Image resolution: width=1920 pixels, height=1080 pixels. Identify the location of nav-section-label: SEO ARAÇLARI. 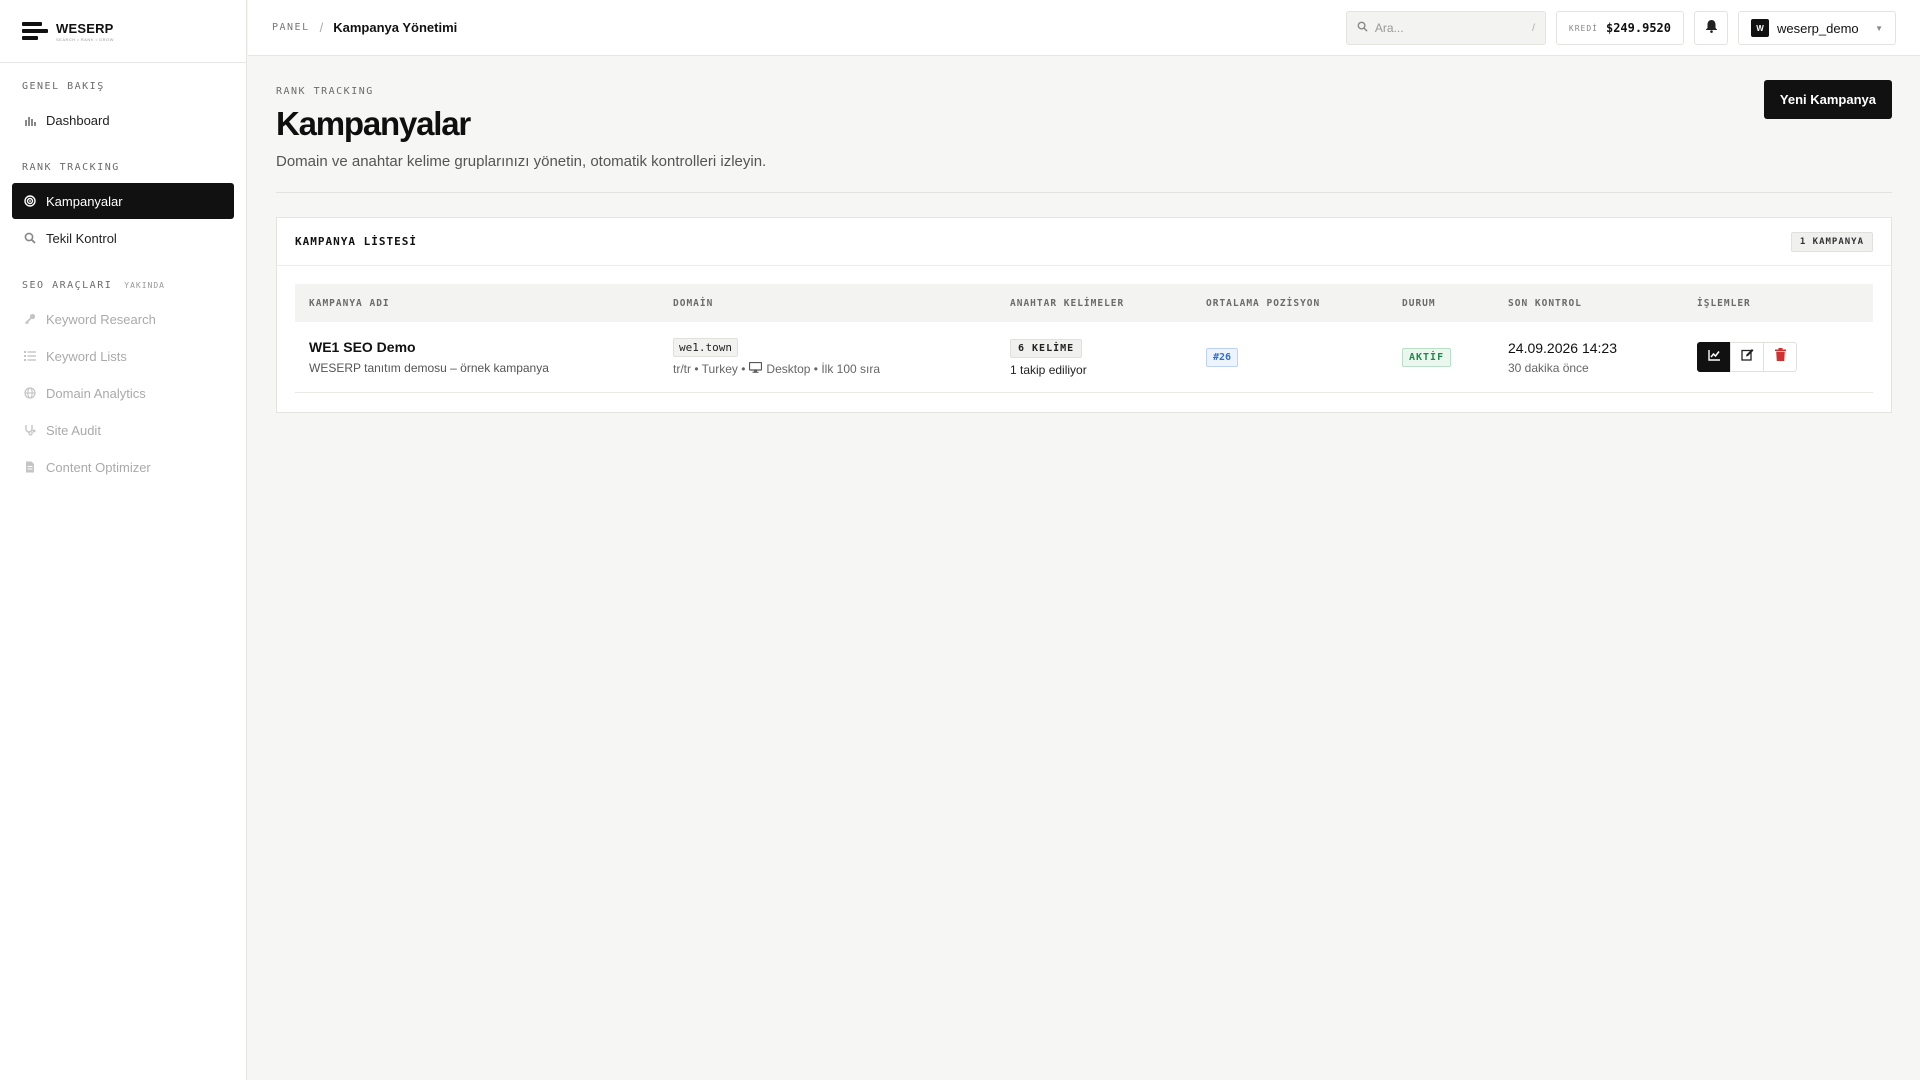
(67, 285).